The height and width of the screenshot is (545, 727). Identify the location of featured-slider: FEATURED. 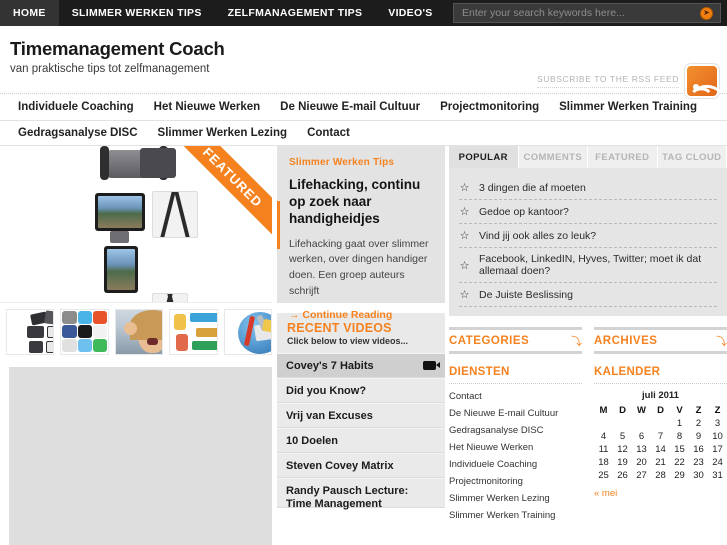
(136, 224).